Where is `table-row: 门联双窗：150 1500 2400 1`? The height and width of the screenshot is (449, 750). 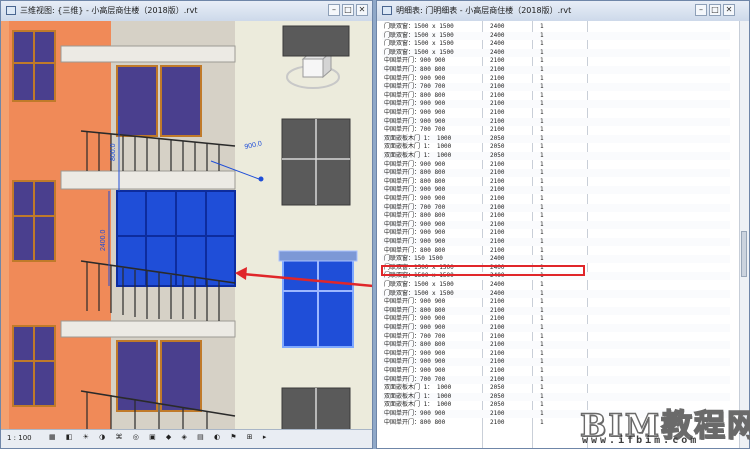
table-row: 门联双窗：150 1500 2400 1 is located at coordinates (556, 259).